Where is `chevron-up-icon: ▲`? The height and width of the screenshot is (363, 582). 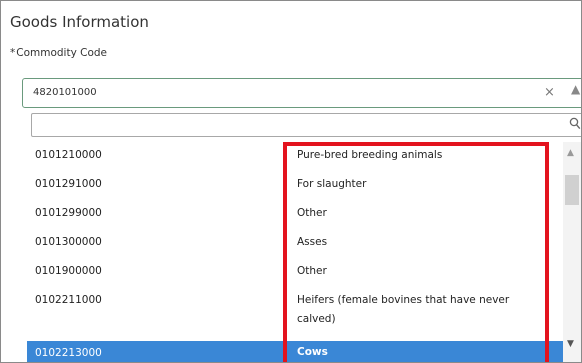
chevron-up-icon: ▲ is located at coordinates (575, 89).